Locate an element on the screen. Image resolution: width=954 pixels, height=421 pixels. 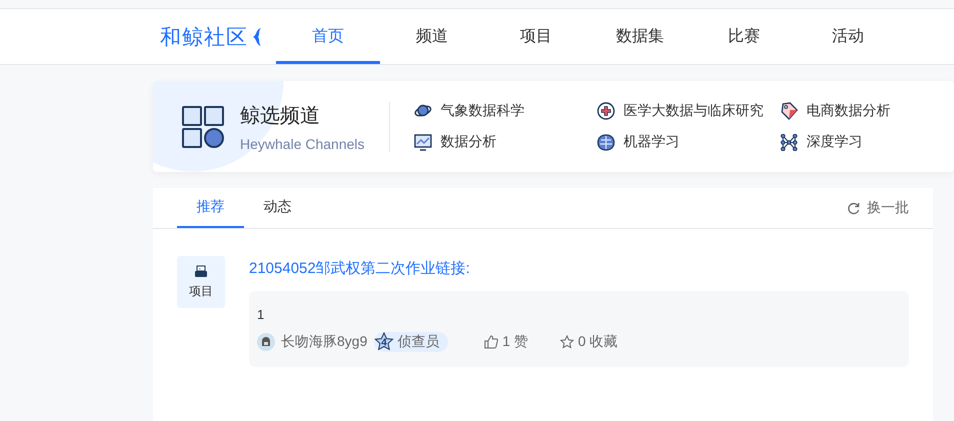
feed-tab: 推荐 is located at coordinates (210, 208).